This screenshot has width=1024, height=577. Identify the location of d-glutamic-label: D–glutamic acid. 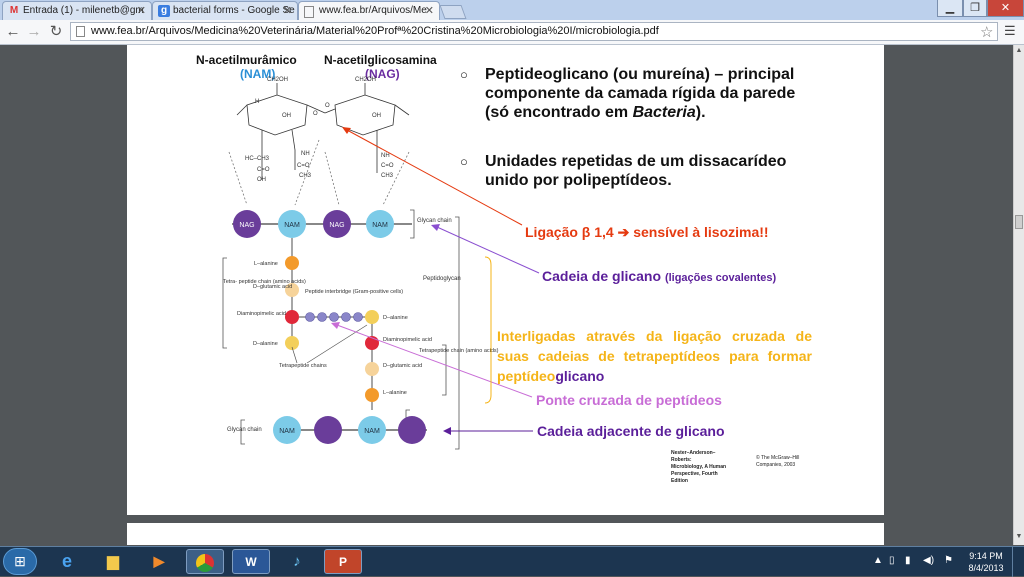
(402, 366).